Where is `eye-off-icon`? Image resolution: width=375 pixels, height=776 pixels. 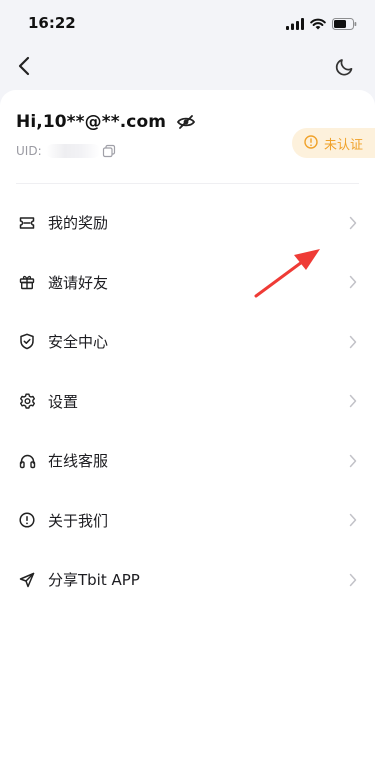
eye-off-icon is located at coordinates (186, 122).